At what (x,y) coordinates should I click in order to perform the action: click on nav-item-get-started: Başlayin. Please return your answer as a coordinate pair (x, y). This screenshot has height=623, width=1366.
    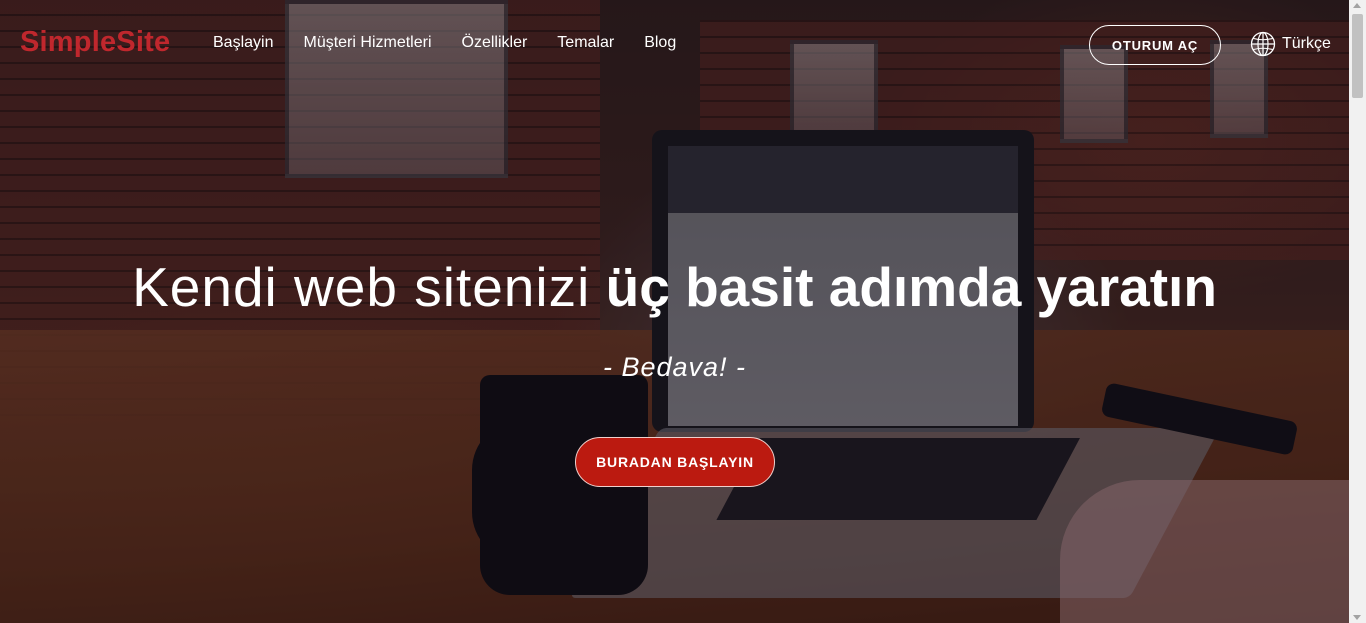
    Looking at the image, I should click on (243, 43).